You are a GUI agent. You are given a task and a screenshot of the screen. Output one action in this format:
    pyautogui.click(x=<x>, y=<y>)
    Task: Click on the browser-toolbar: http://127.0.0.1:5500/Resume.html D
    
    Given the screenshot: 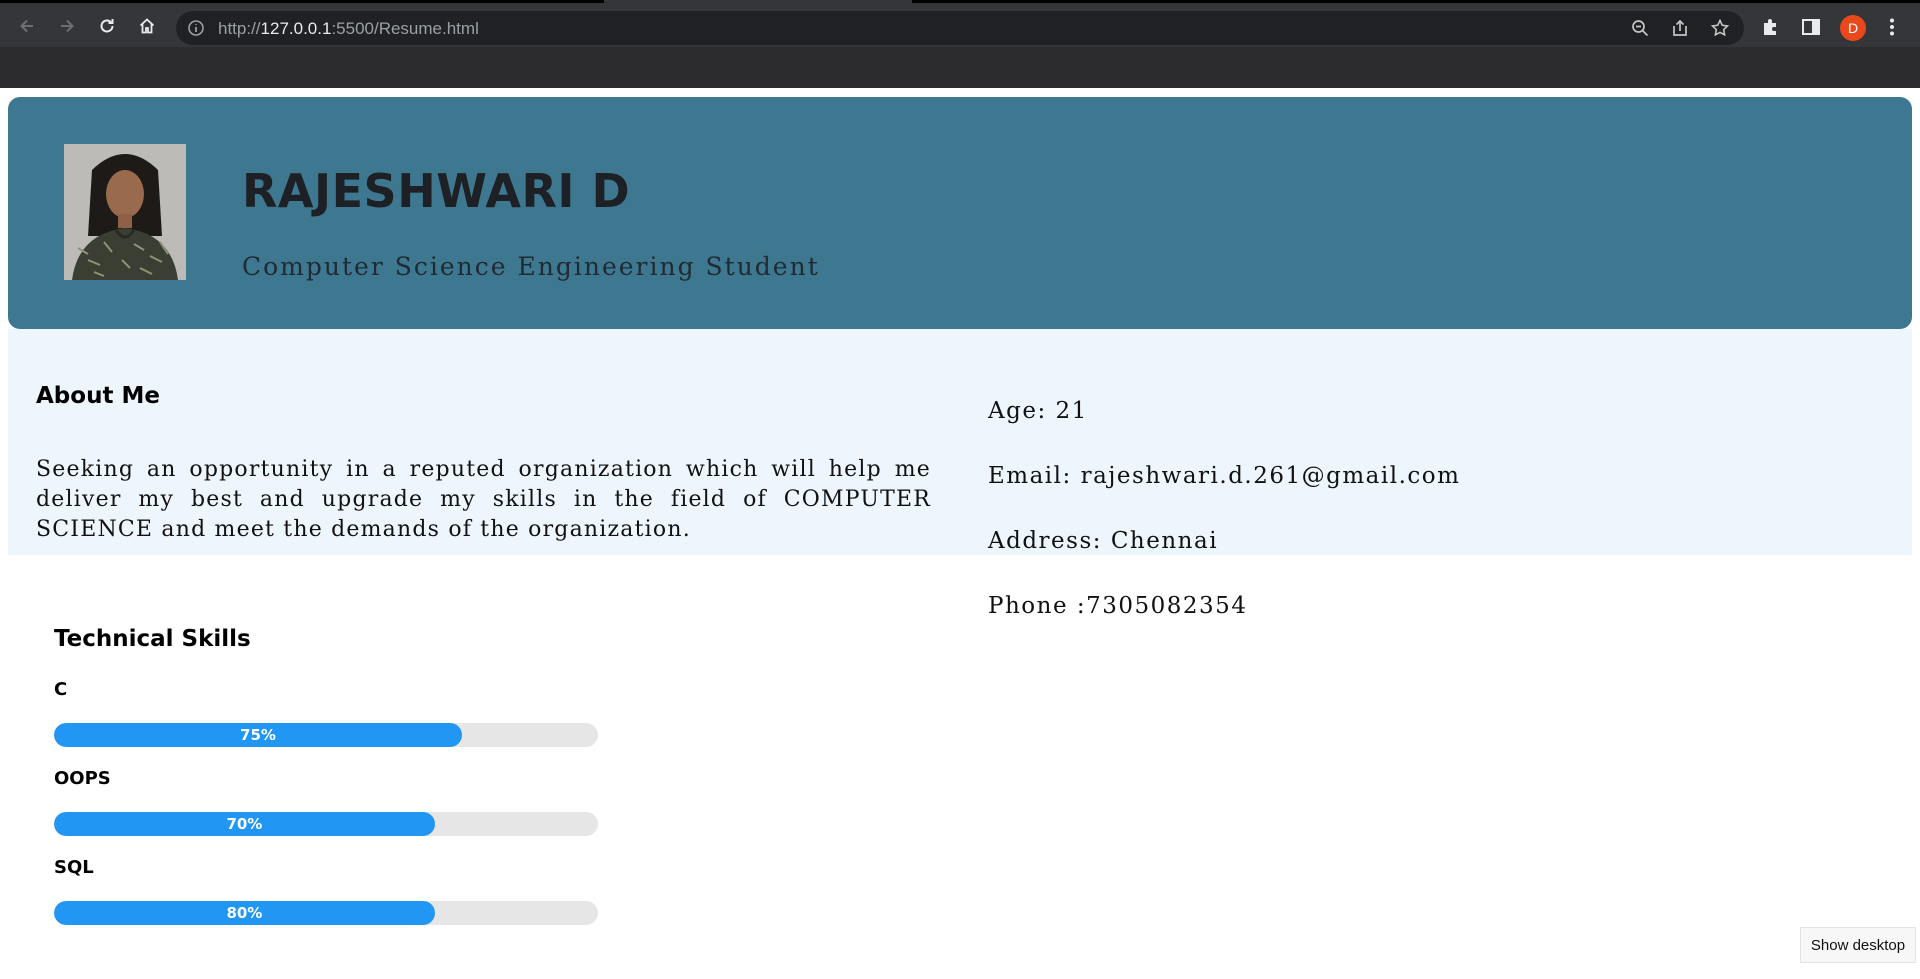 What is the action you would take?
    pyautogui.click(x=960, y=25)
    